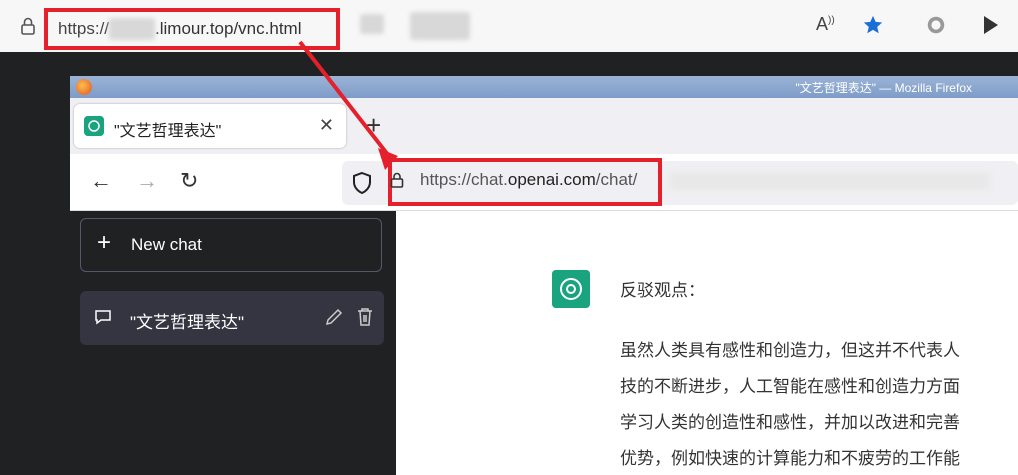 The height and width of the screenshot is (475, 1018). I want to click on chatgpt-avatar-icon, so click(571, 289).